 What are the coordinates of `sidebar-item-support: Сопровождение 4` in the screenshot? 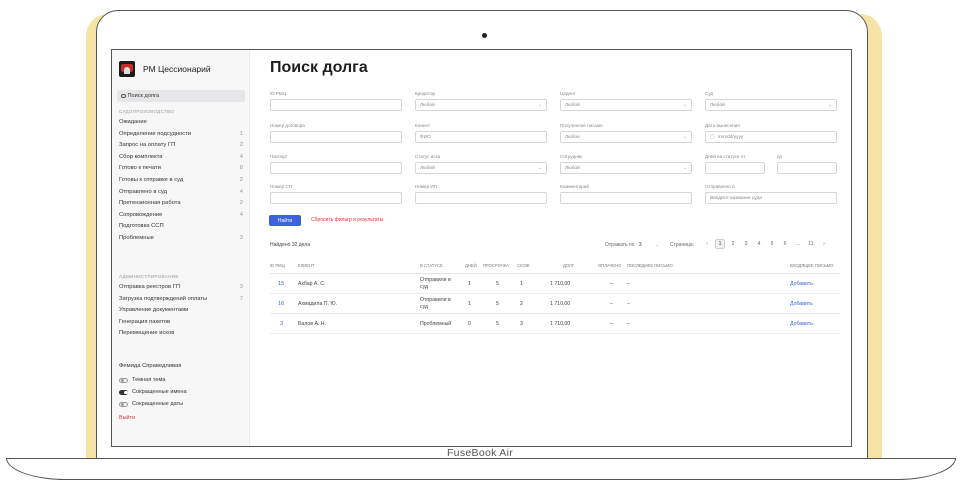 It's located at (181, 216).